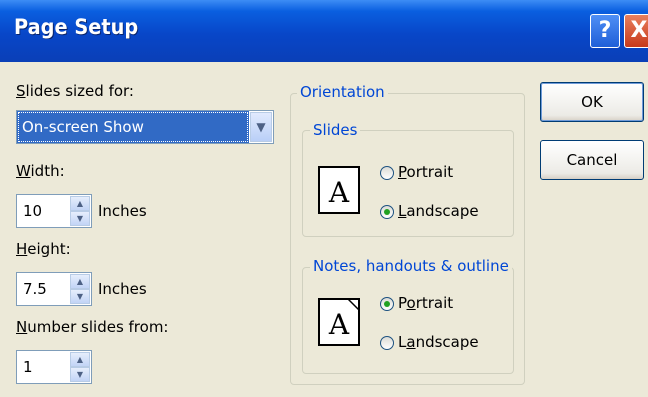 Image resolution: width=648 pixels, height=397 pixels. I want to click on height-value: 7.5, so click(35, 289).